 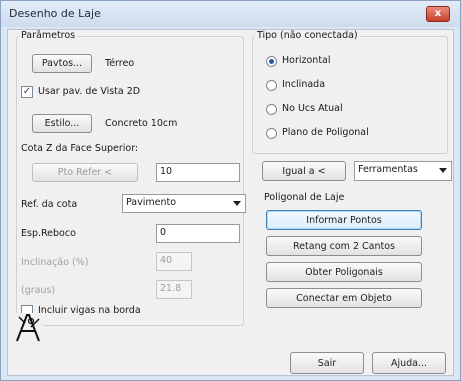 I want to click on ferramentas-select: Ferramentas, so click(x=403, y=171).